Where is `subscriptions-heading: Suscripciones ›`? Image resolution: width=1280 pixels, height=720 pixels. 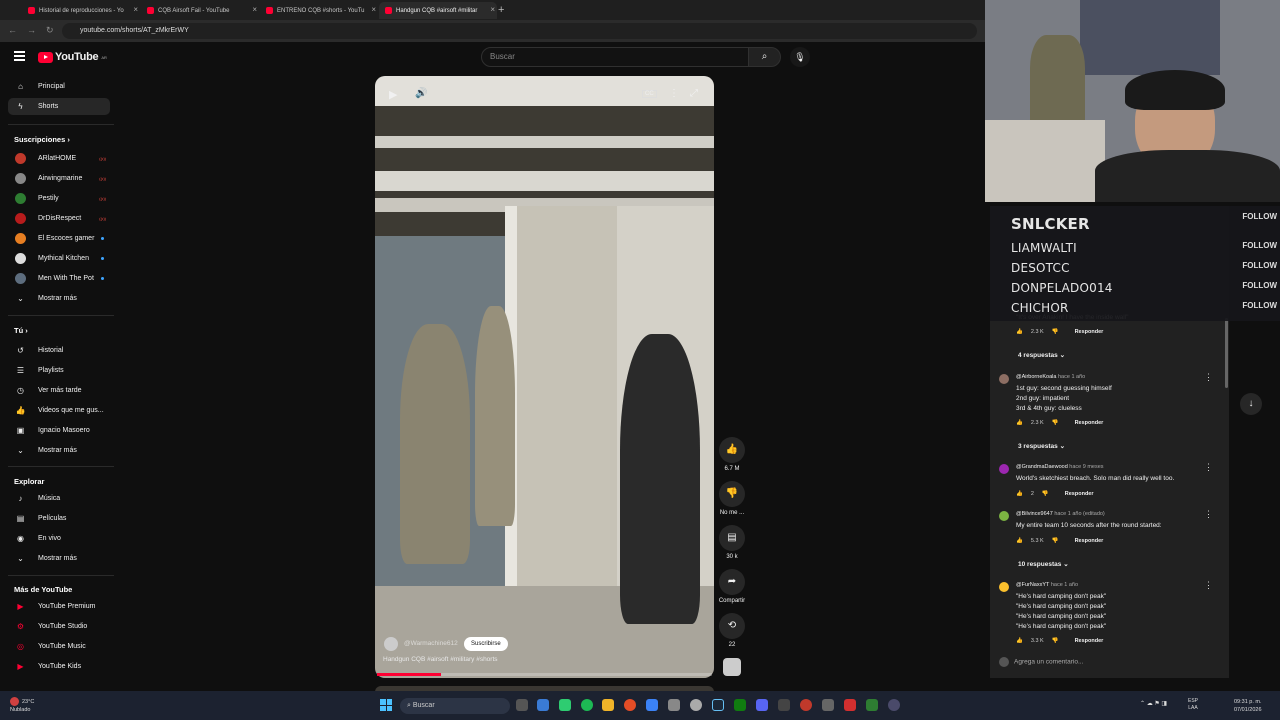 subscriptions-heading: Suscripciones › is located at coordinates (42, 139).